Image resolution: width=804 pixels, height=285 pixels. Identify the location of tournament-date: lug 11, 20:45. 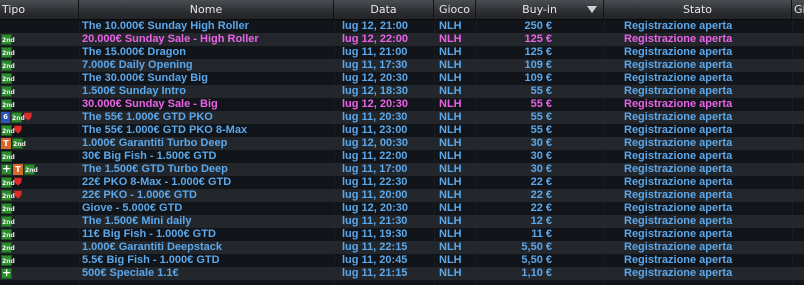
(375, 260).